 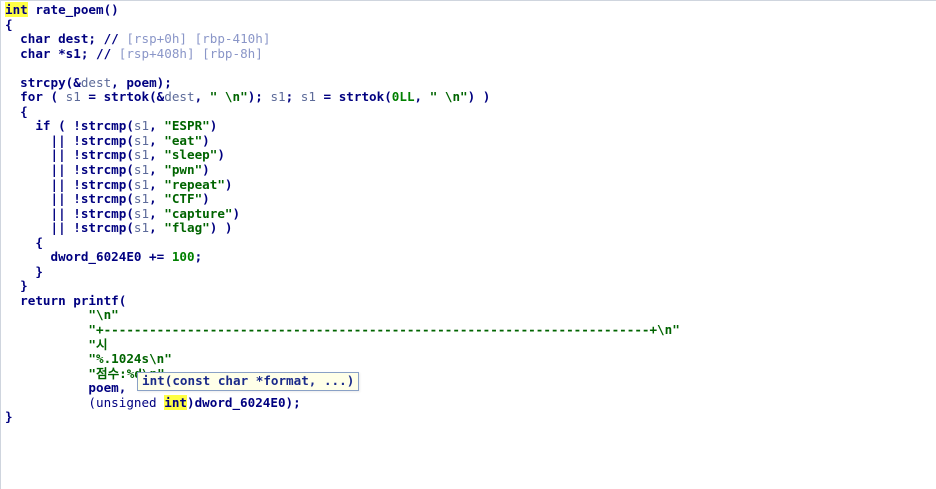 I want to click on code-token: , poem);, so click(x=141, y=82).